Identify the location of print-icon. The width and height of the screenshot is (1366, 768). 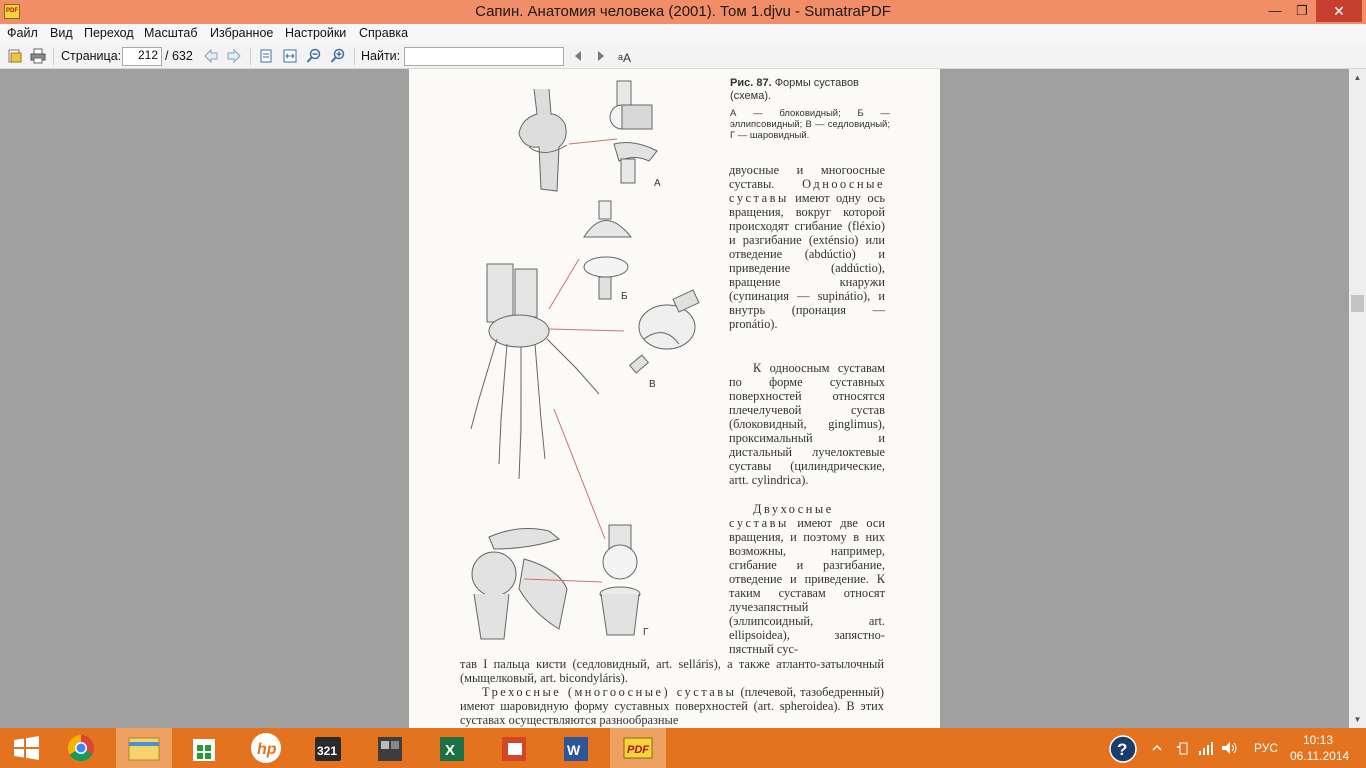
(38, 56).